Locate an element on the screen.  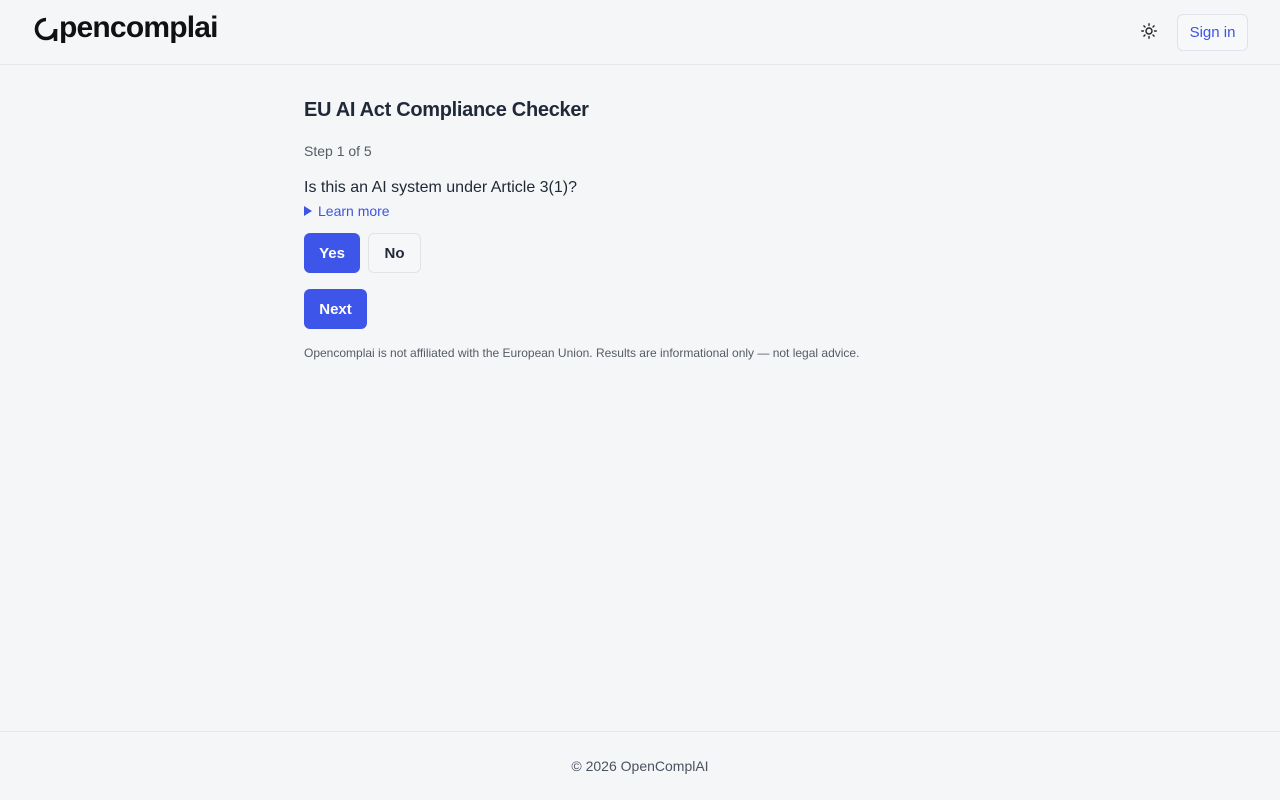
theme-toggle-button is located at coordinates (1149, 32).